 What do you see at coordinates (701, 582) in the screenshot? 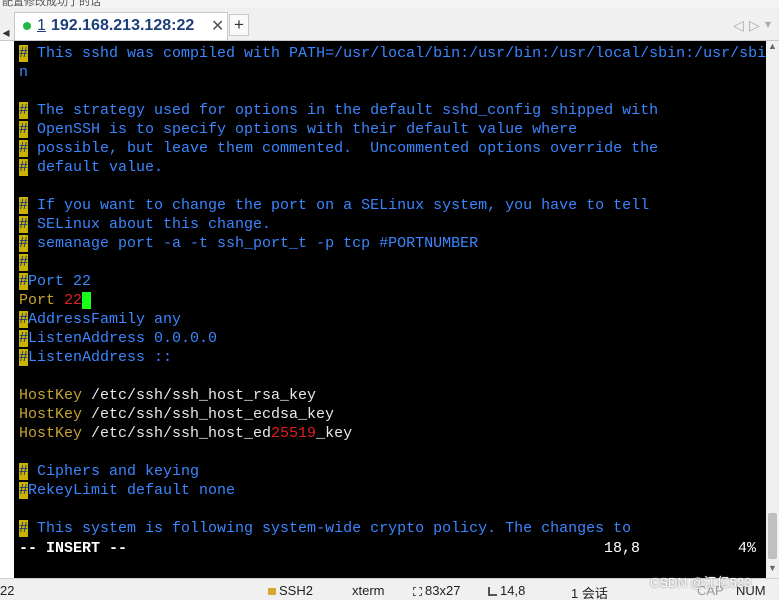
I see `watermark-text: CSDN @江亿523` at bounding box center [701, 582].